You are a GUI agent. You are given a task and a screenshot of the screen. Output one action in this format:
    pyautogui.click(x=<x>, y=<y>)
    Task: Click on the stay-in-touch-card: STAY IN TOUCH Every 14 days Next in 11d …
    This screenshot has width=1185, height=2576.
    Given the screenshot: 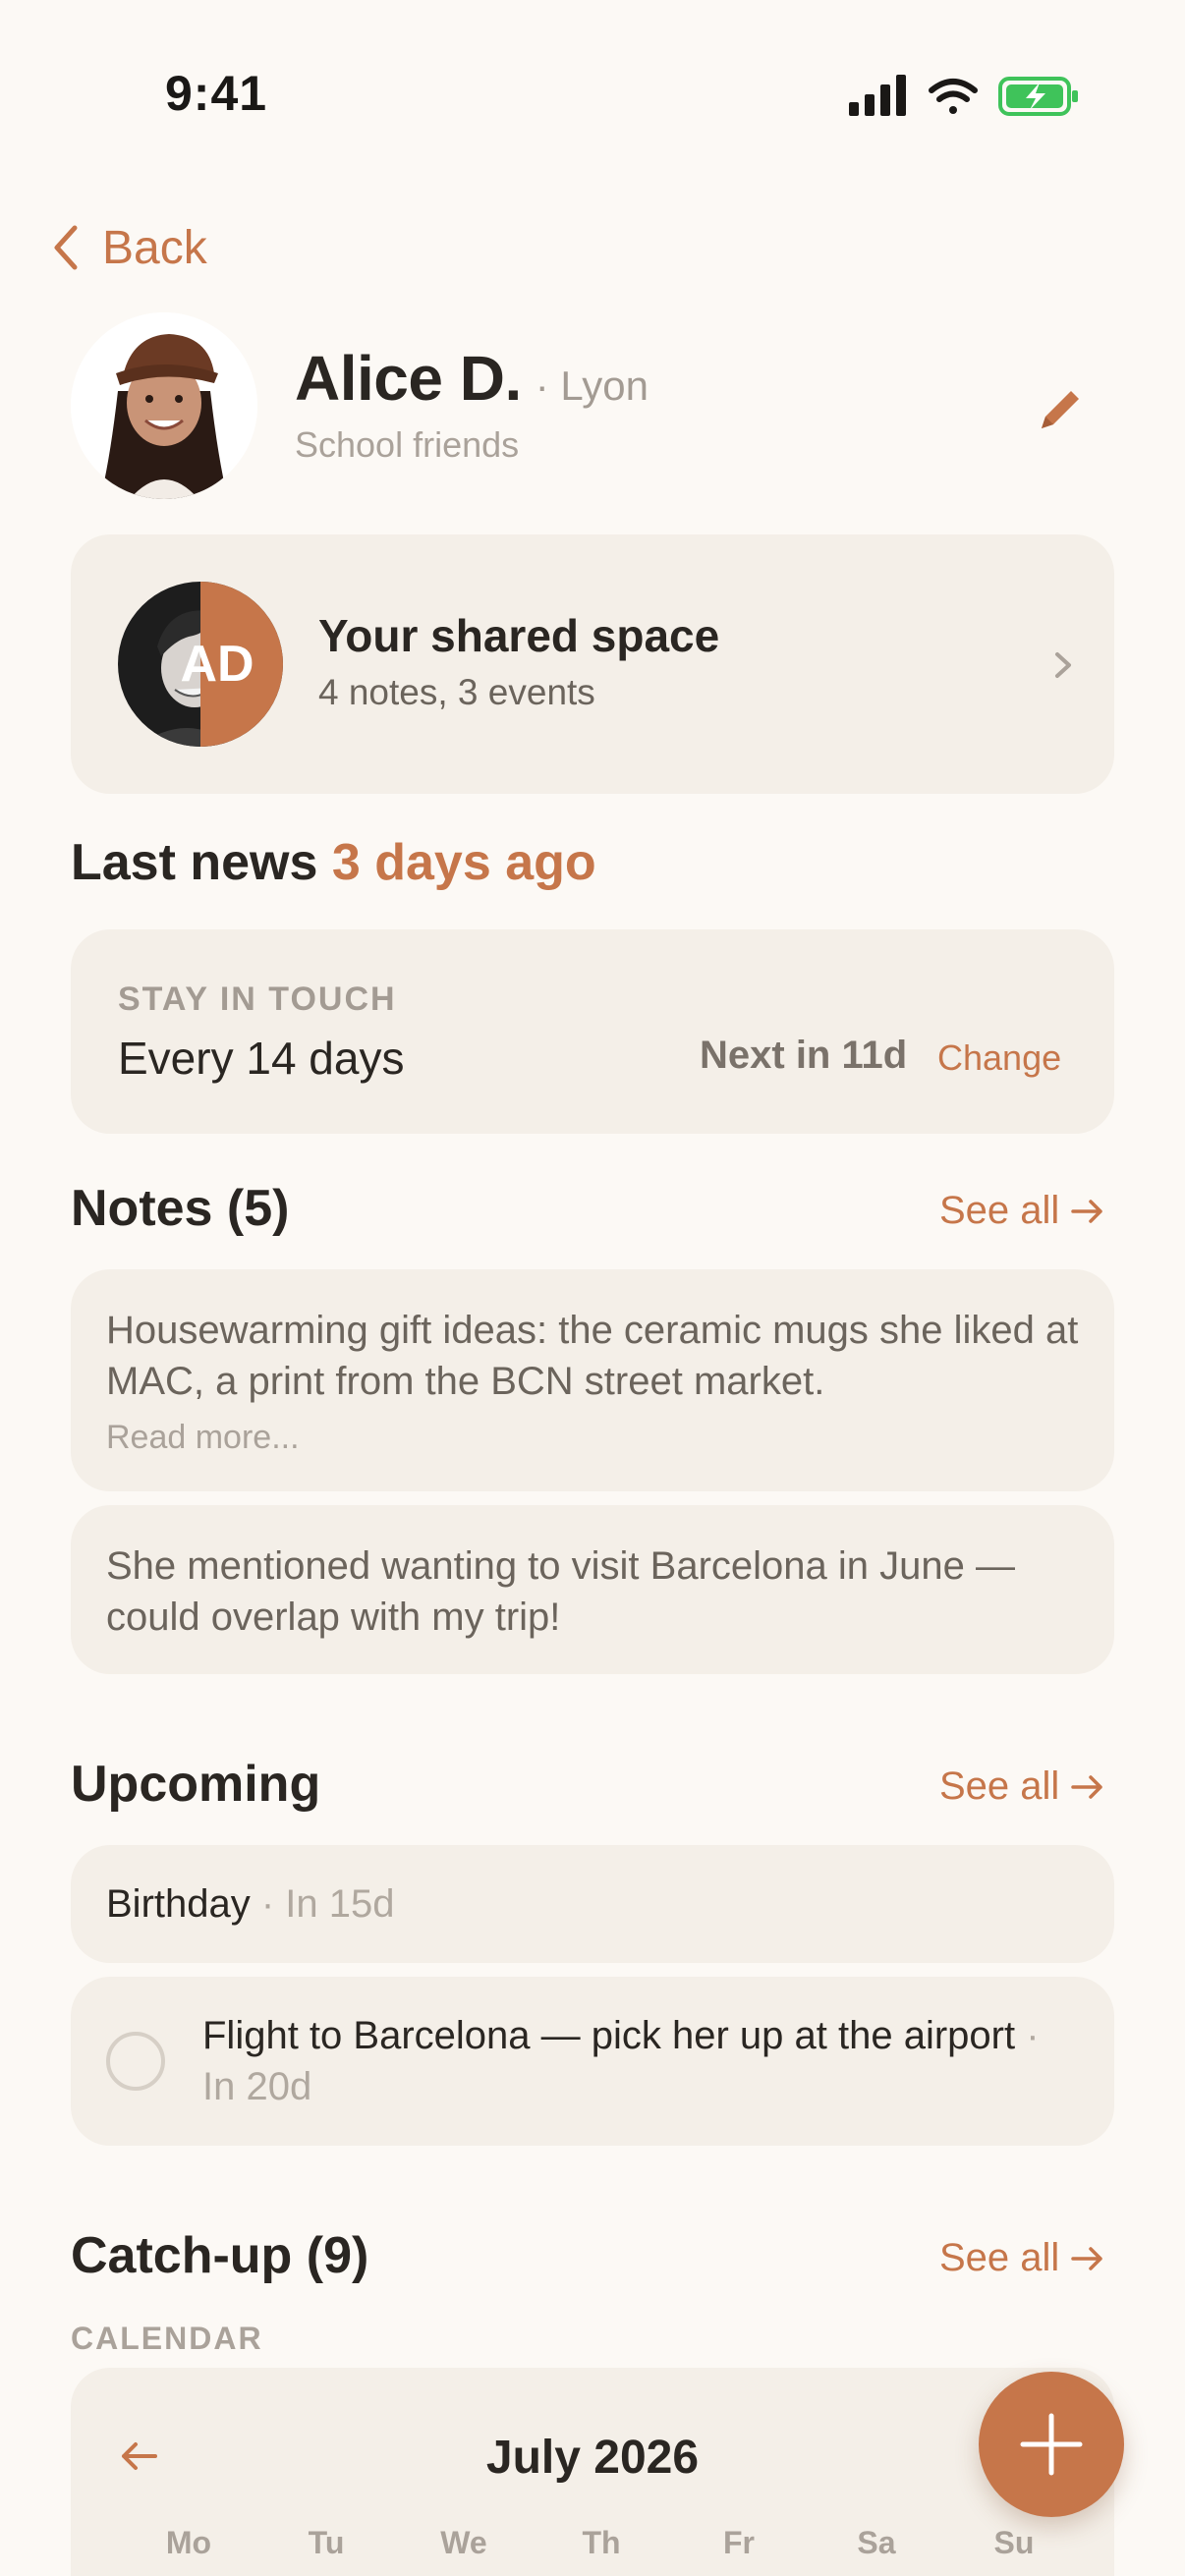 What is the action you would take?
    pyautogui.click(x=592, y=1031)
    